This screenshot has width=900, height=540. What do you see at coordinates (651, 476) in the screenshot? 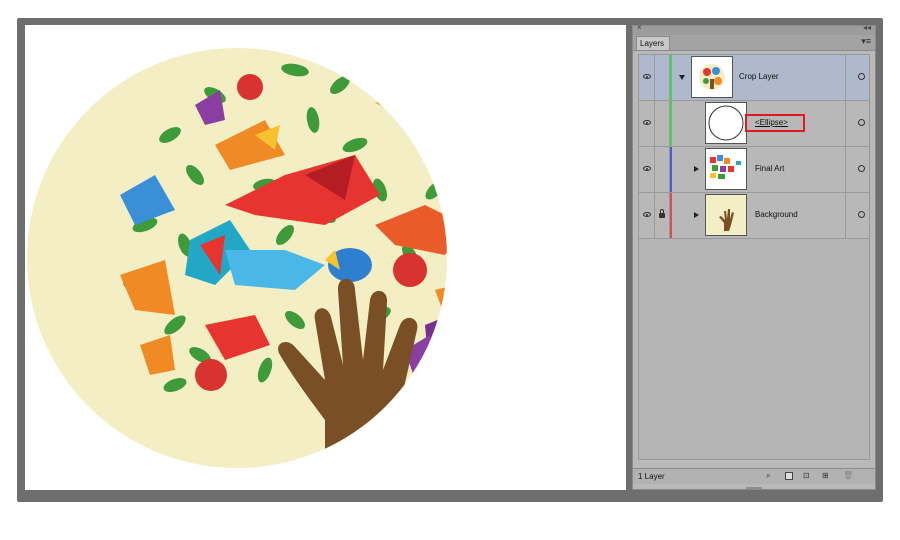
I see `layer-count: 1 Layer` at bounding box center [651, 476].